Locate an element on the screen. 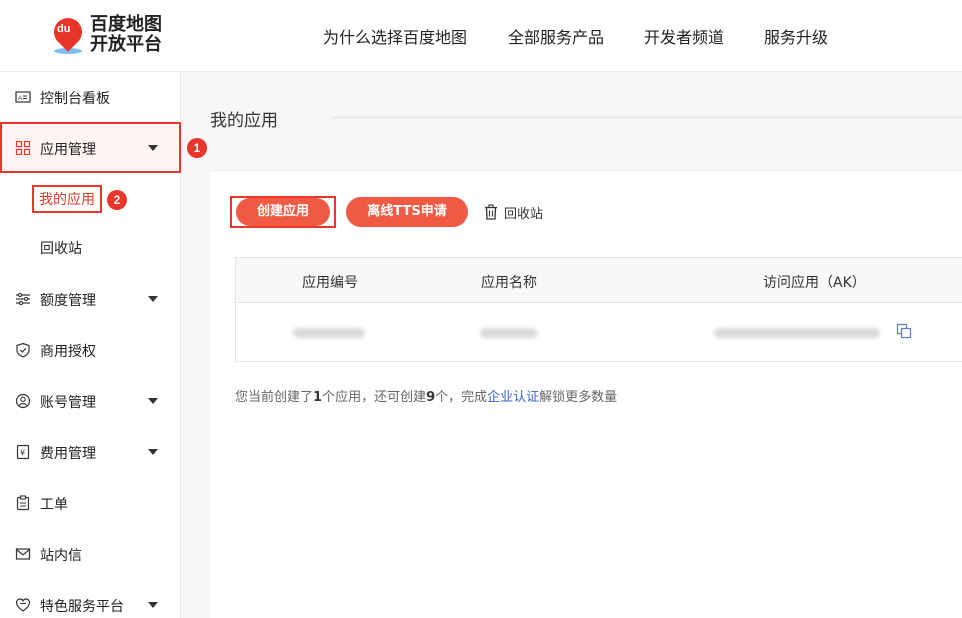 Image resolution: width=962 pixels, height=618 pixels. sidebar-item-featured-services: 特色服务平台 is located at coordinates (90, 600).